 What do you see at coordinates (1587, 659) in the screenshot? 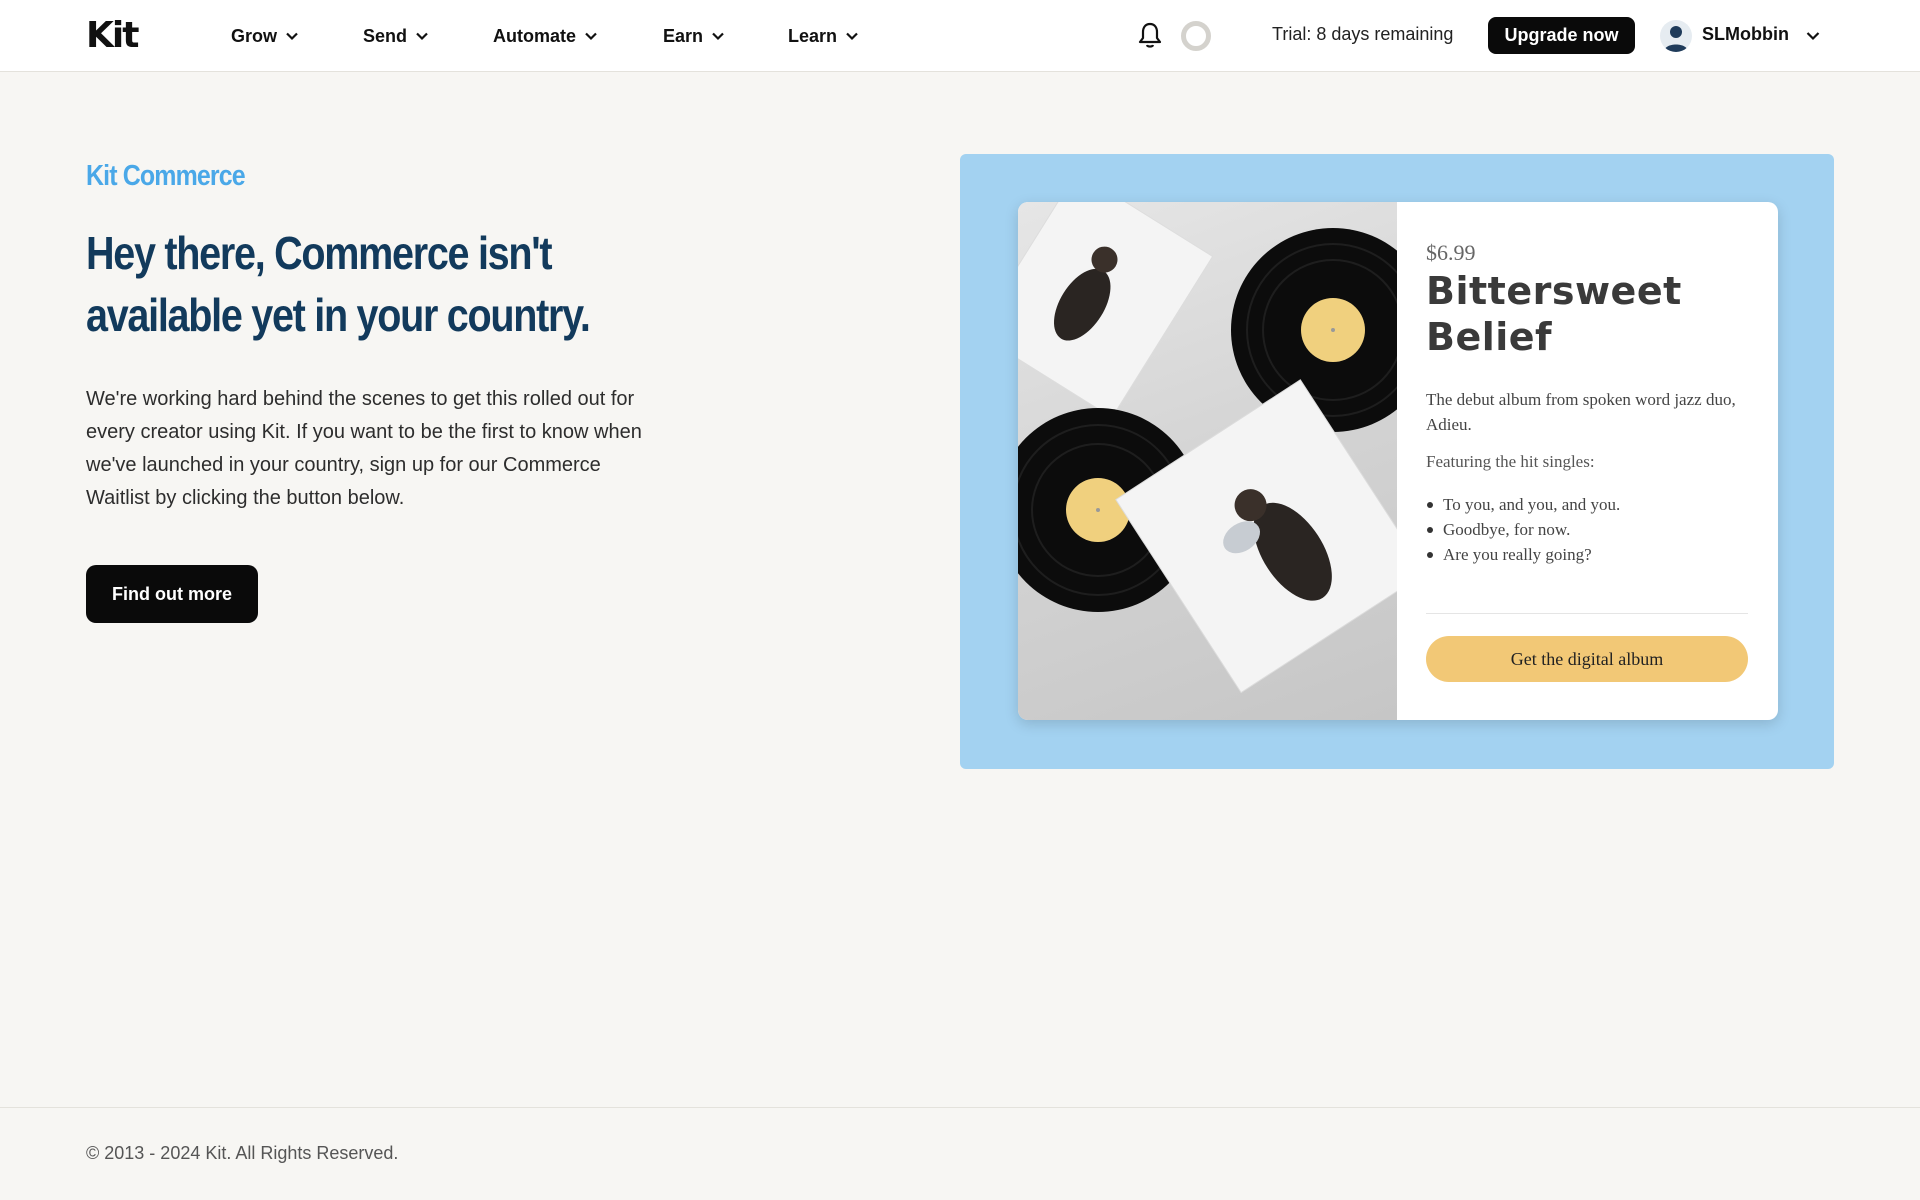
I see `get-digital-album-button: Get the digital album` at bounding box center [1587, 659].